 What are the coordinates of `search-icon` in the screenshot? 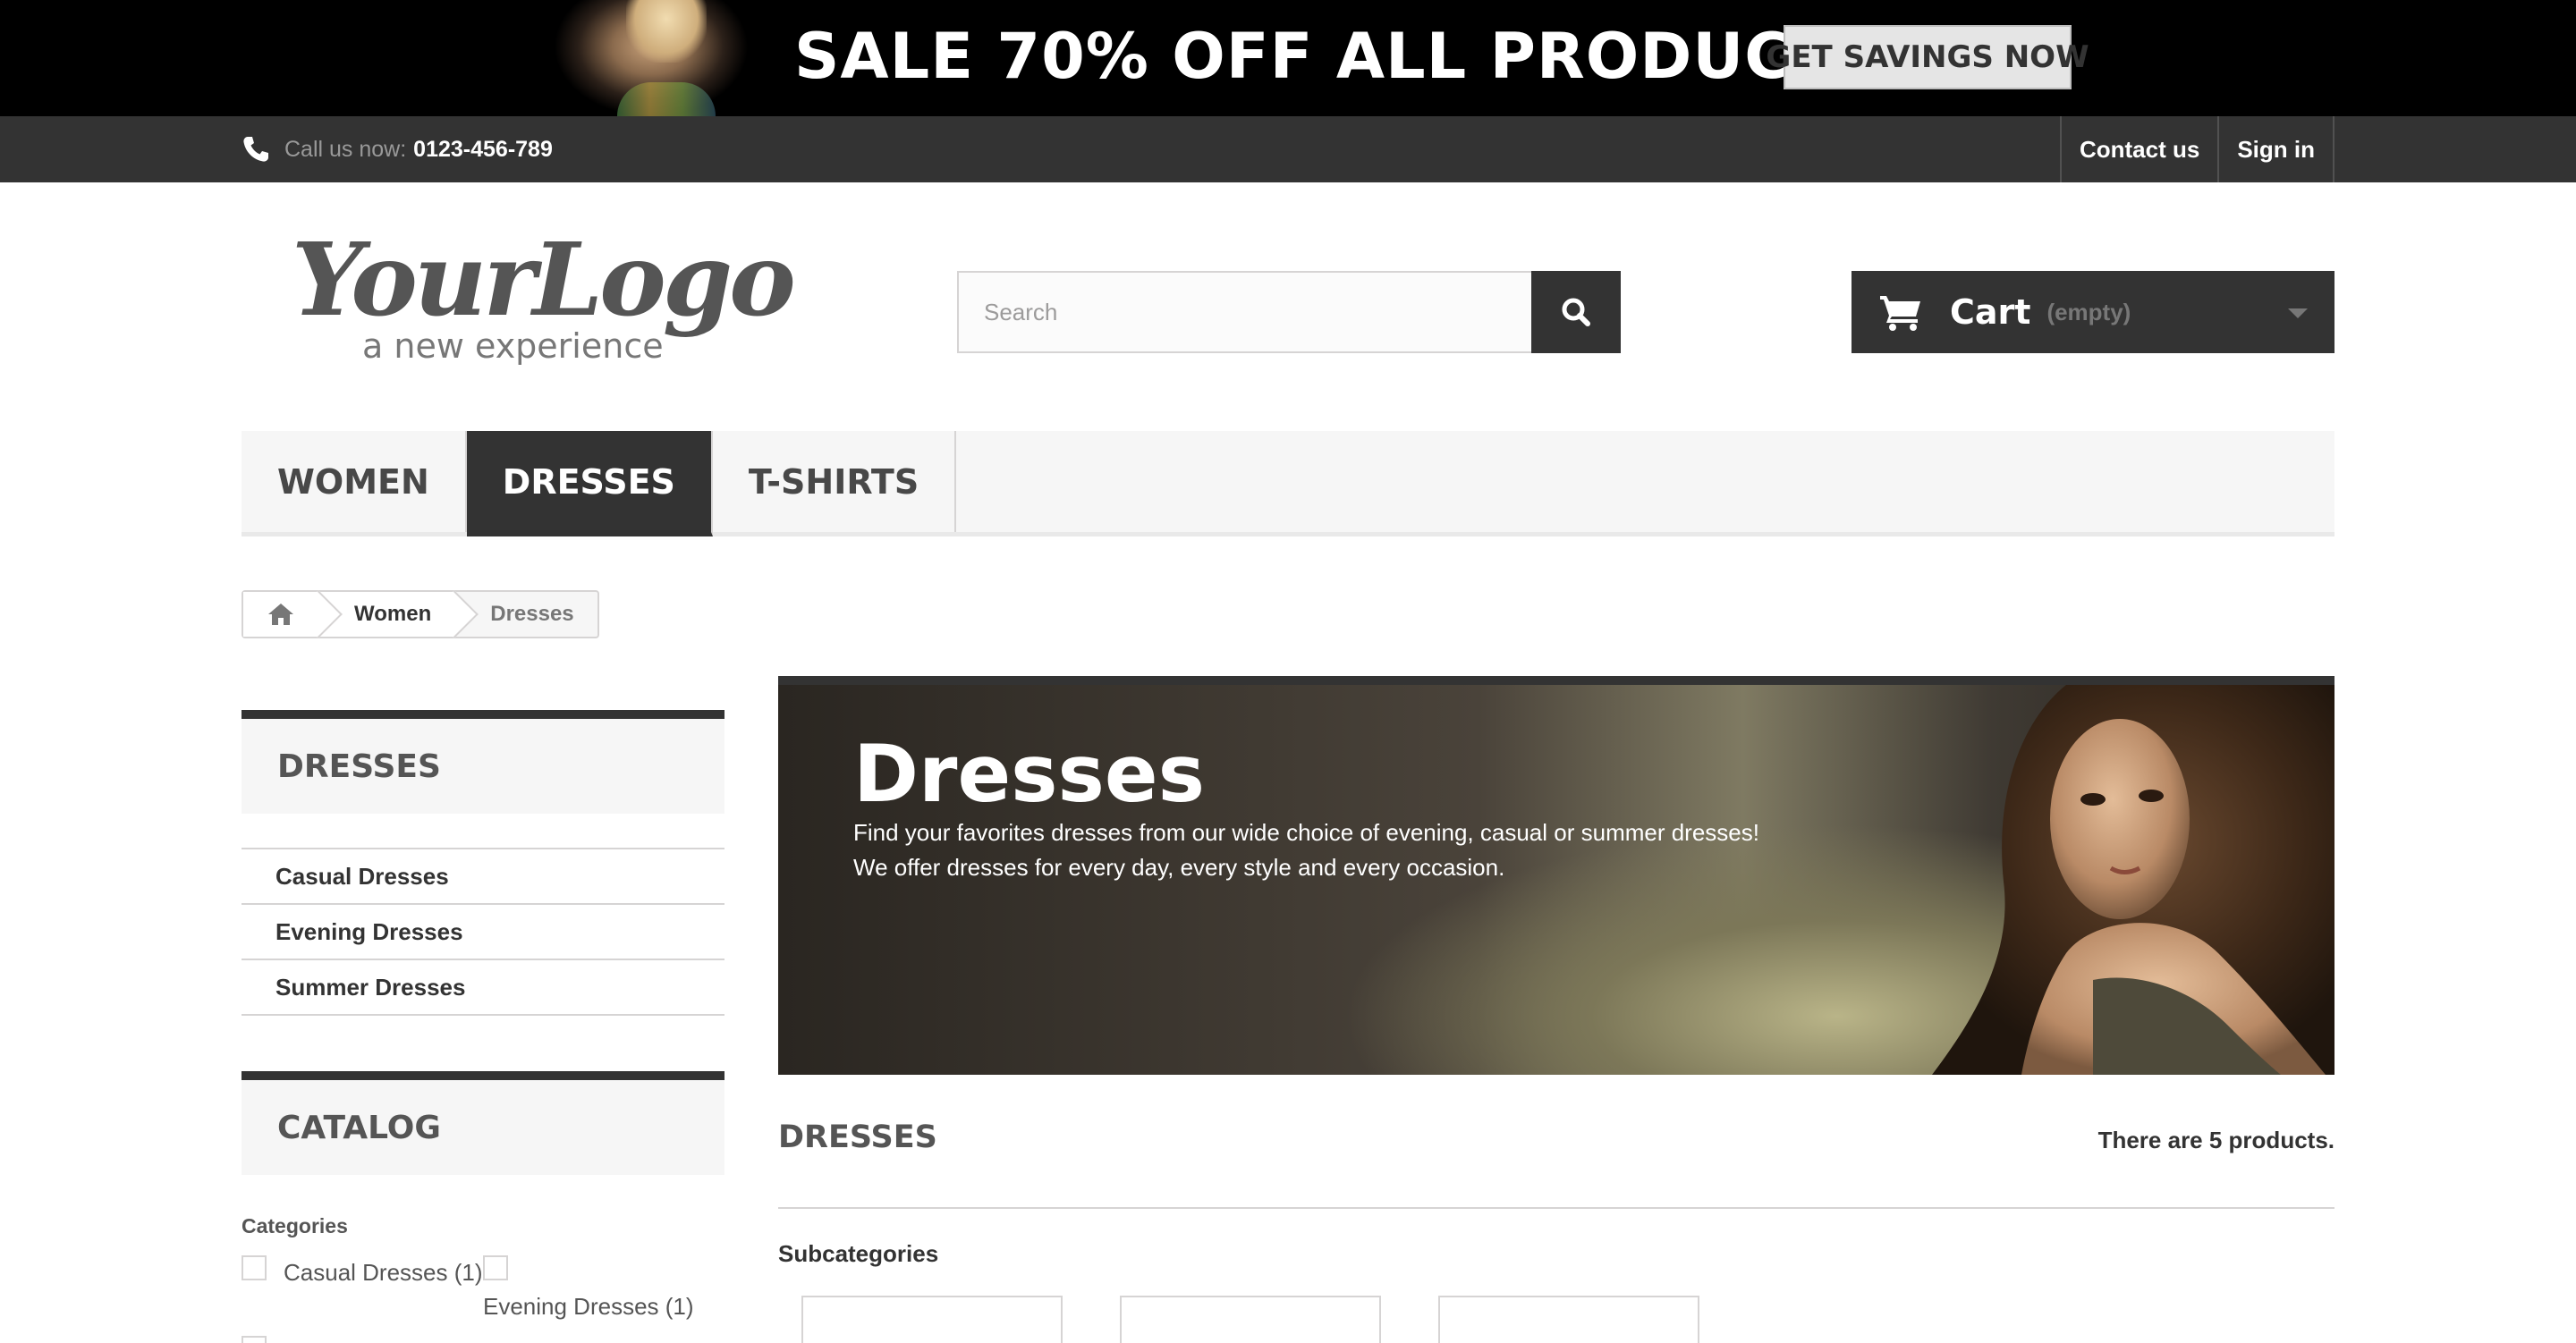 It's located at (1576, 312).